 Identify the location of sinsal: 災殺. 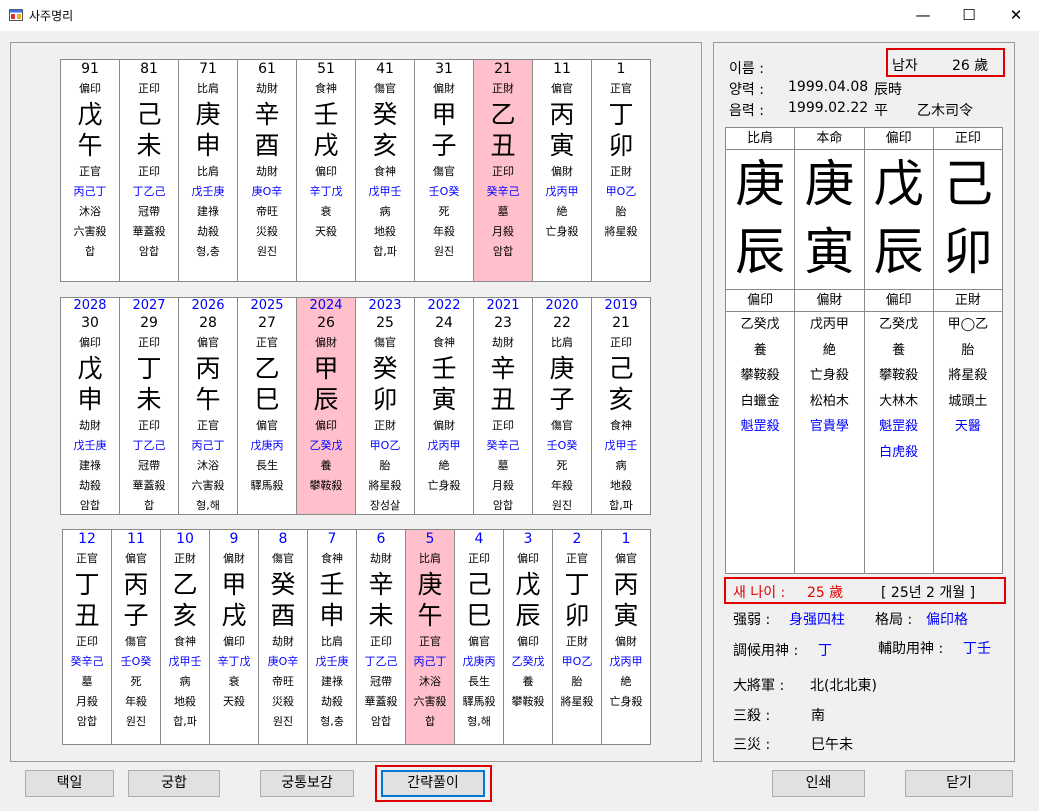
(283, 701).